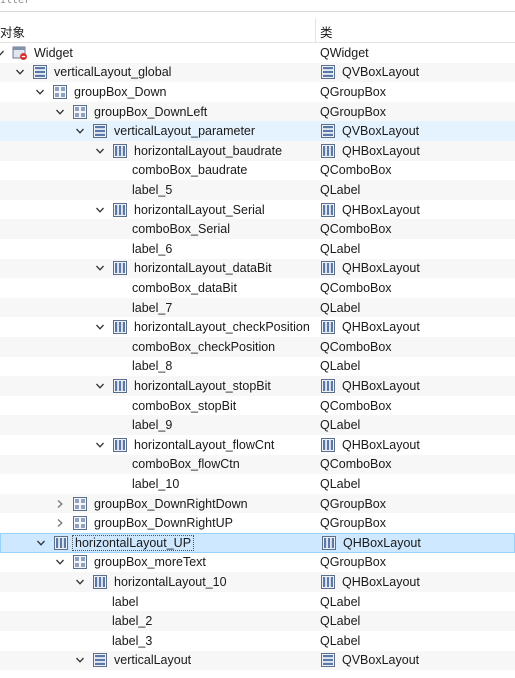  What do you see at coordinates (257, 660) in the screenshot?
I see `tree-row: verticalLayout QVBoxLayout` at bounding box center [257, 660].